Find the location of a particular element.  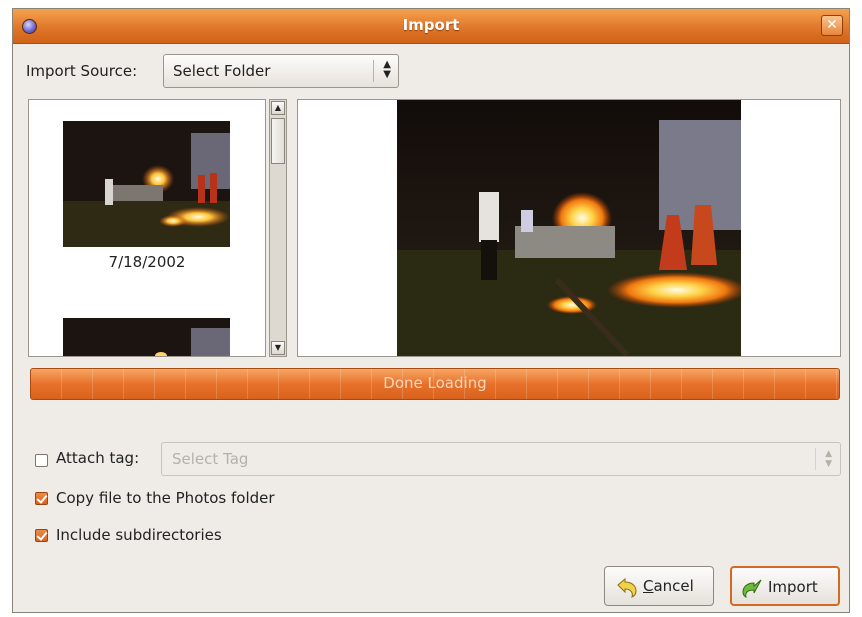

import-button: Import is located at coordinates (785, 586).